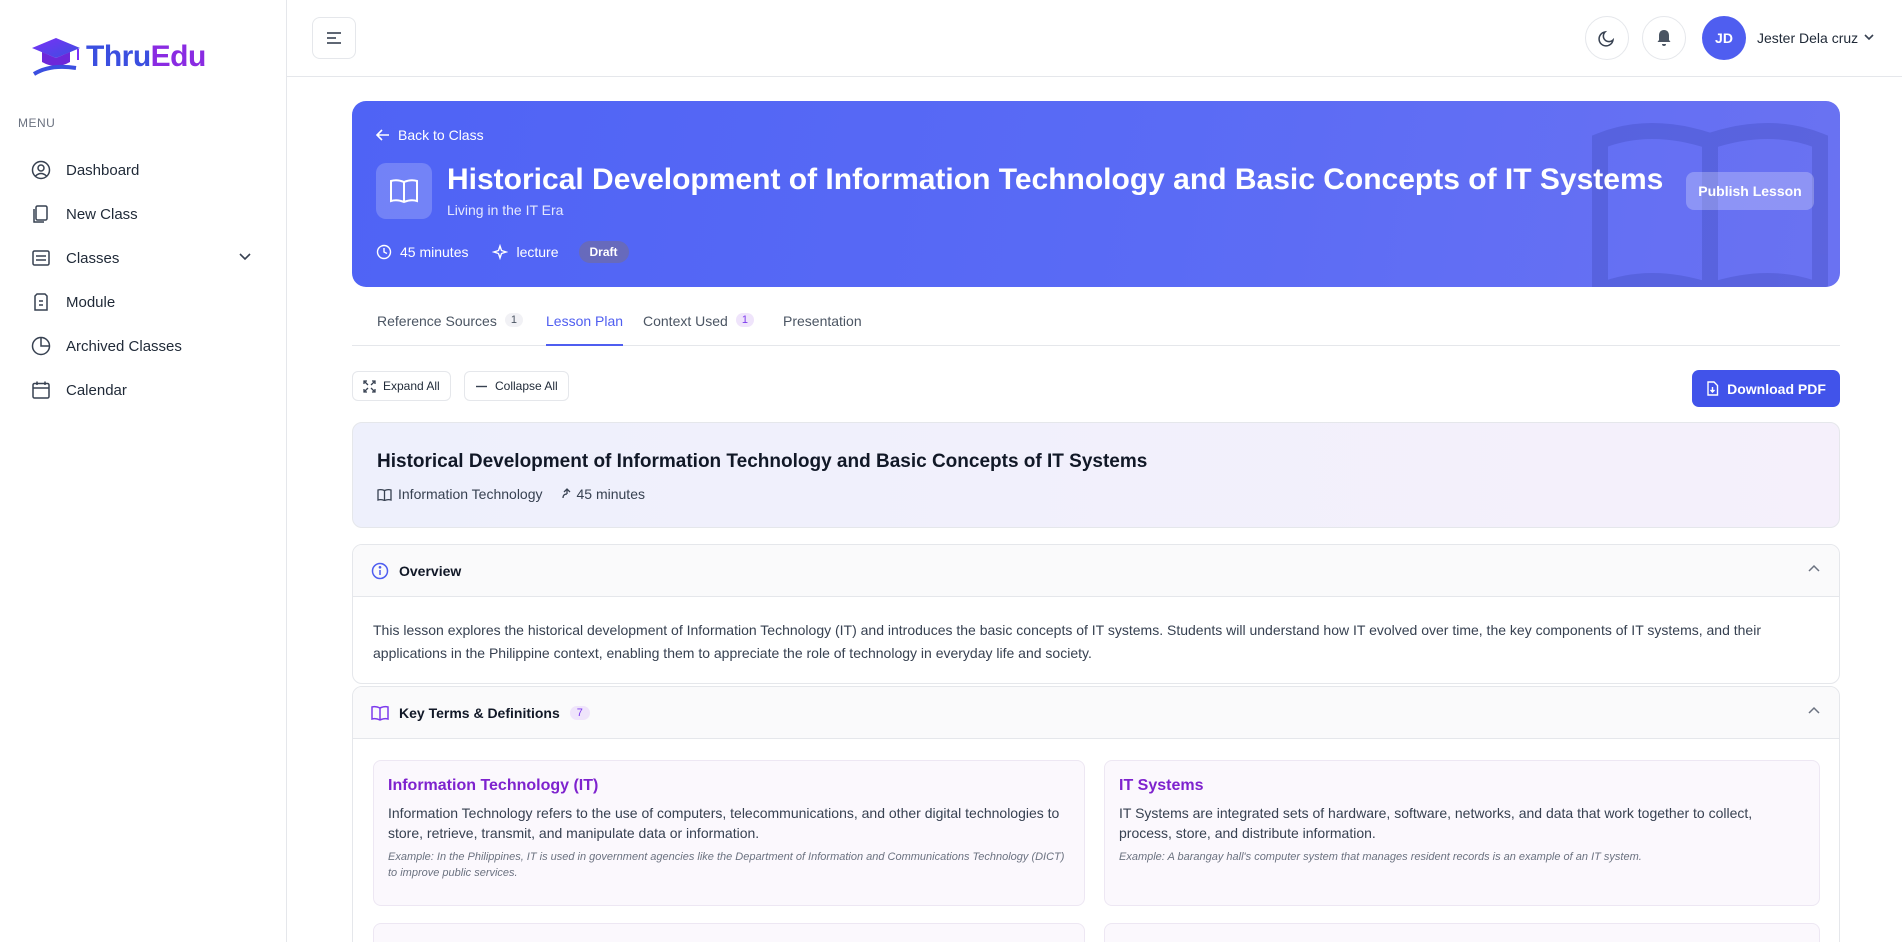  Describe the element at coordinates (1807, 38) in the screenshot. I see `user-name: Jester Dela cruz` at that location.